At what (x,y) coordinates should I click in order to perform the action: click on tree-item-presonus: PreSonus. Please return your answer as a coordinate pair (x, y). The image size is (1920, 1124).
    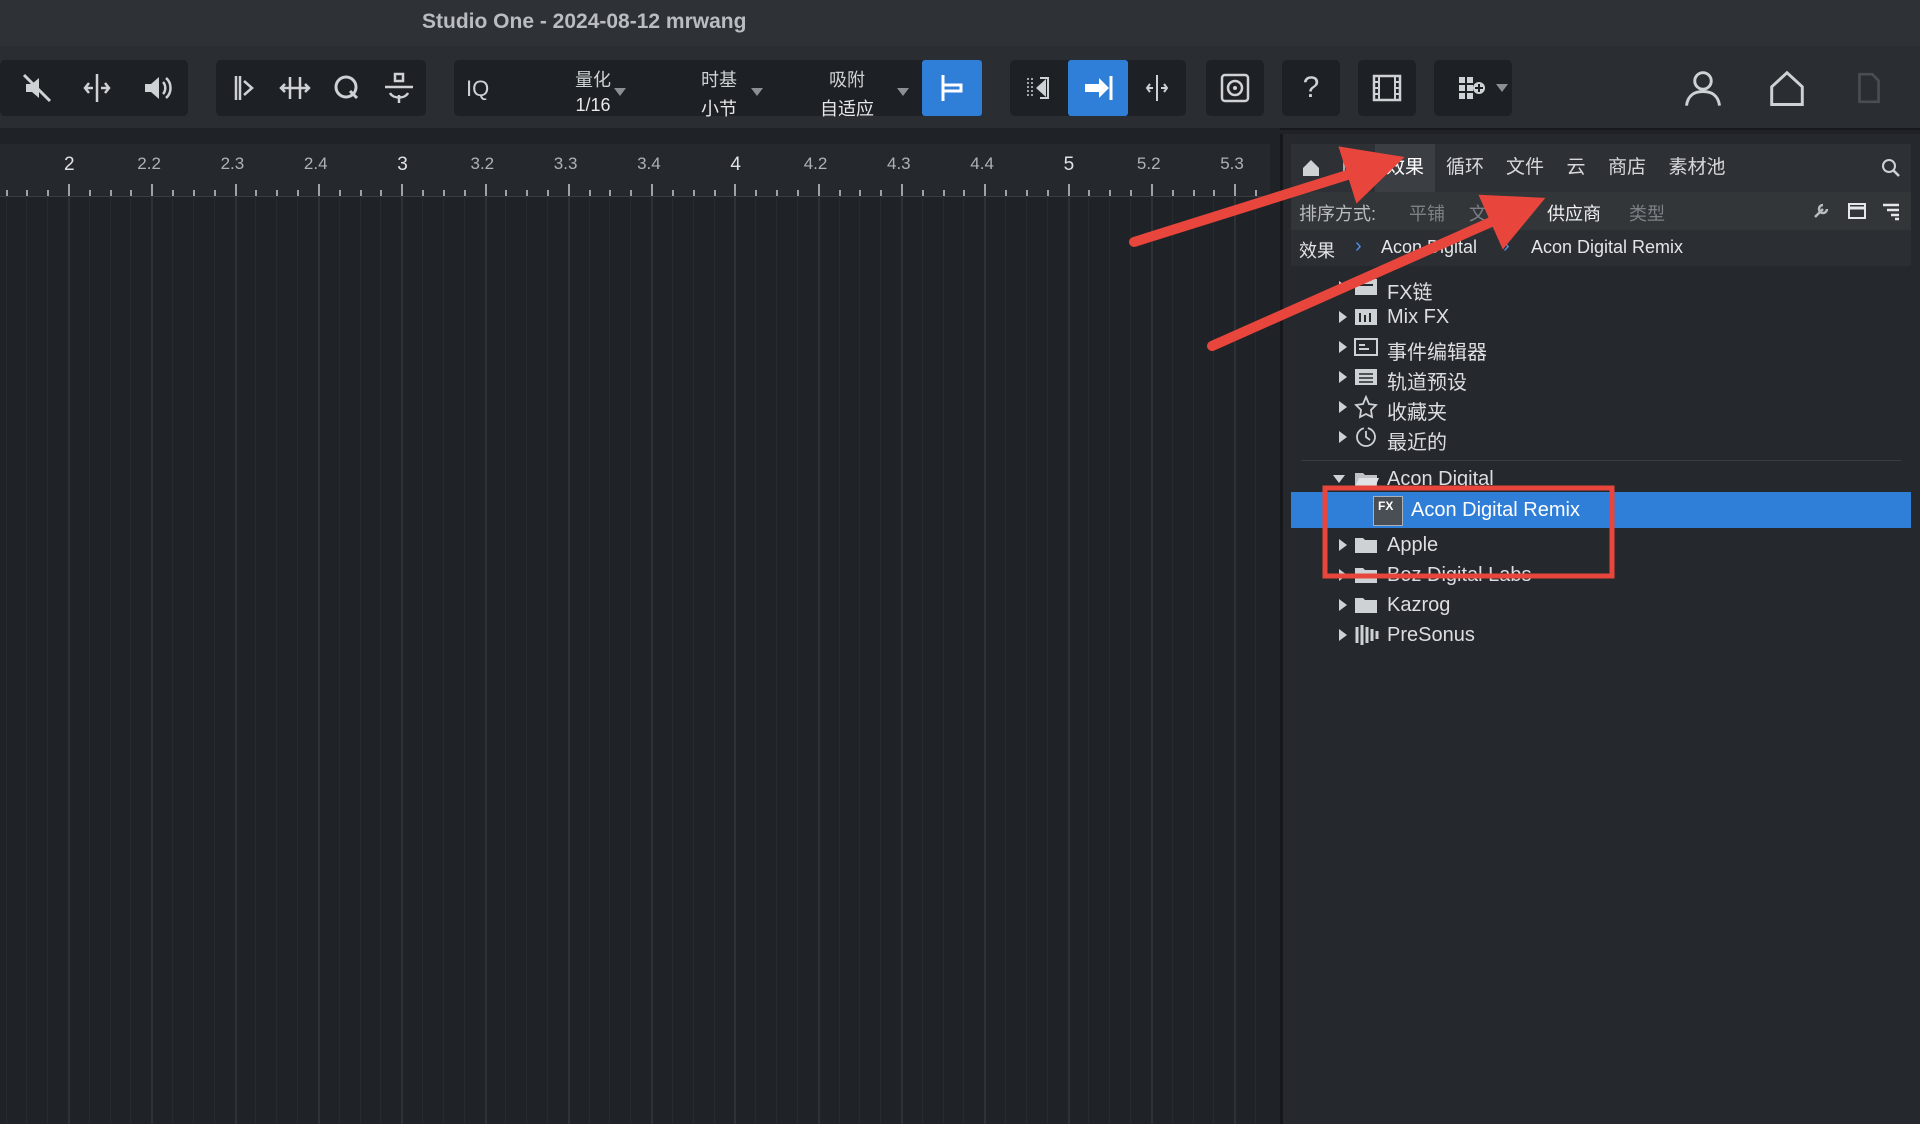
    Looking at the image, I should click on (1601, 635).